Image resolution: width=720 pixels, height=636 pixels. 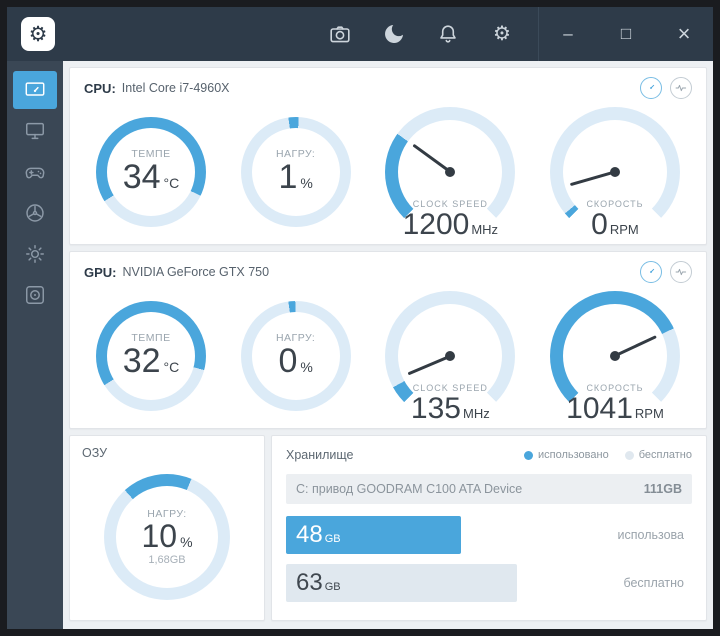 I want to click on moon-glyph, so click(x=394, y=34).